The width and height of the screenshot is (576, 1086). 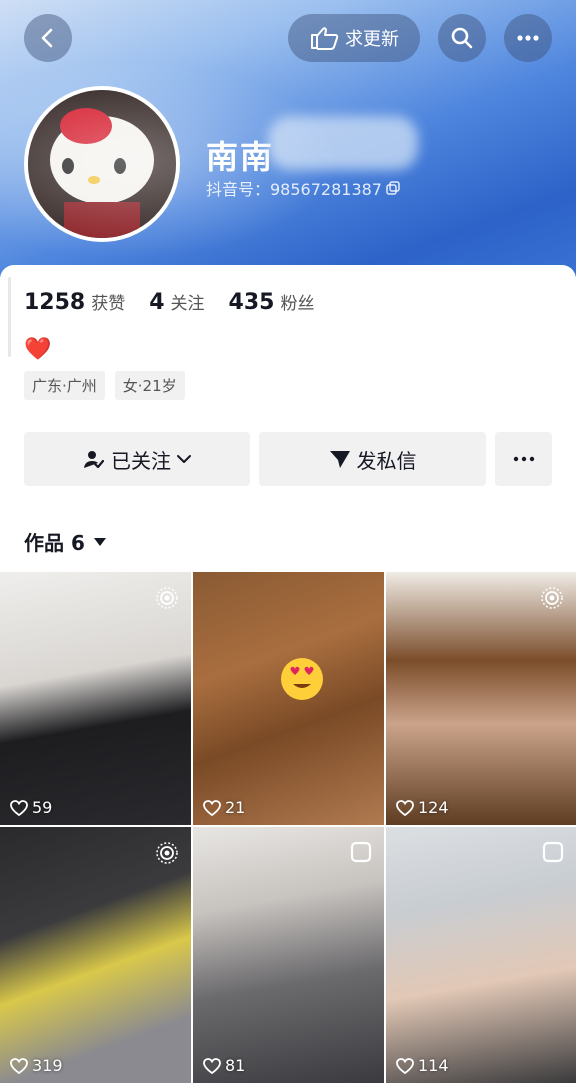 I want to click on work-likes: 21, so click(x=224, y=807).